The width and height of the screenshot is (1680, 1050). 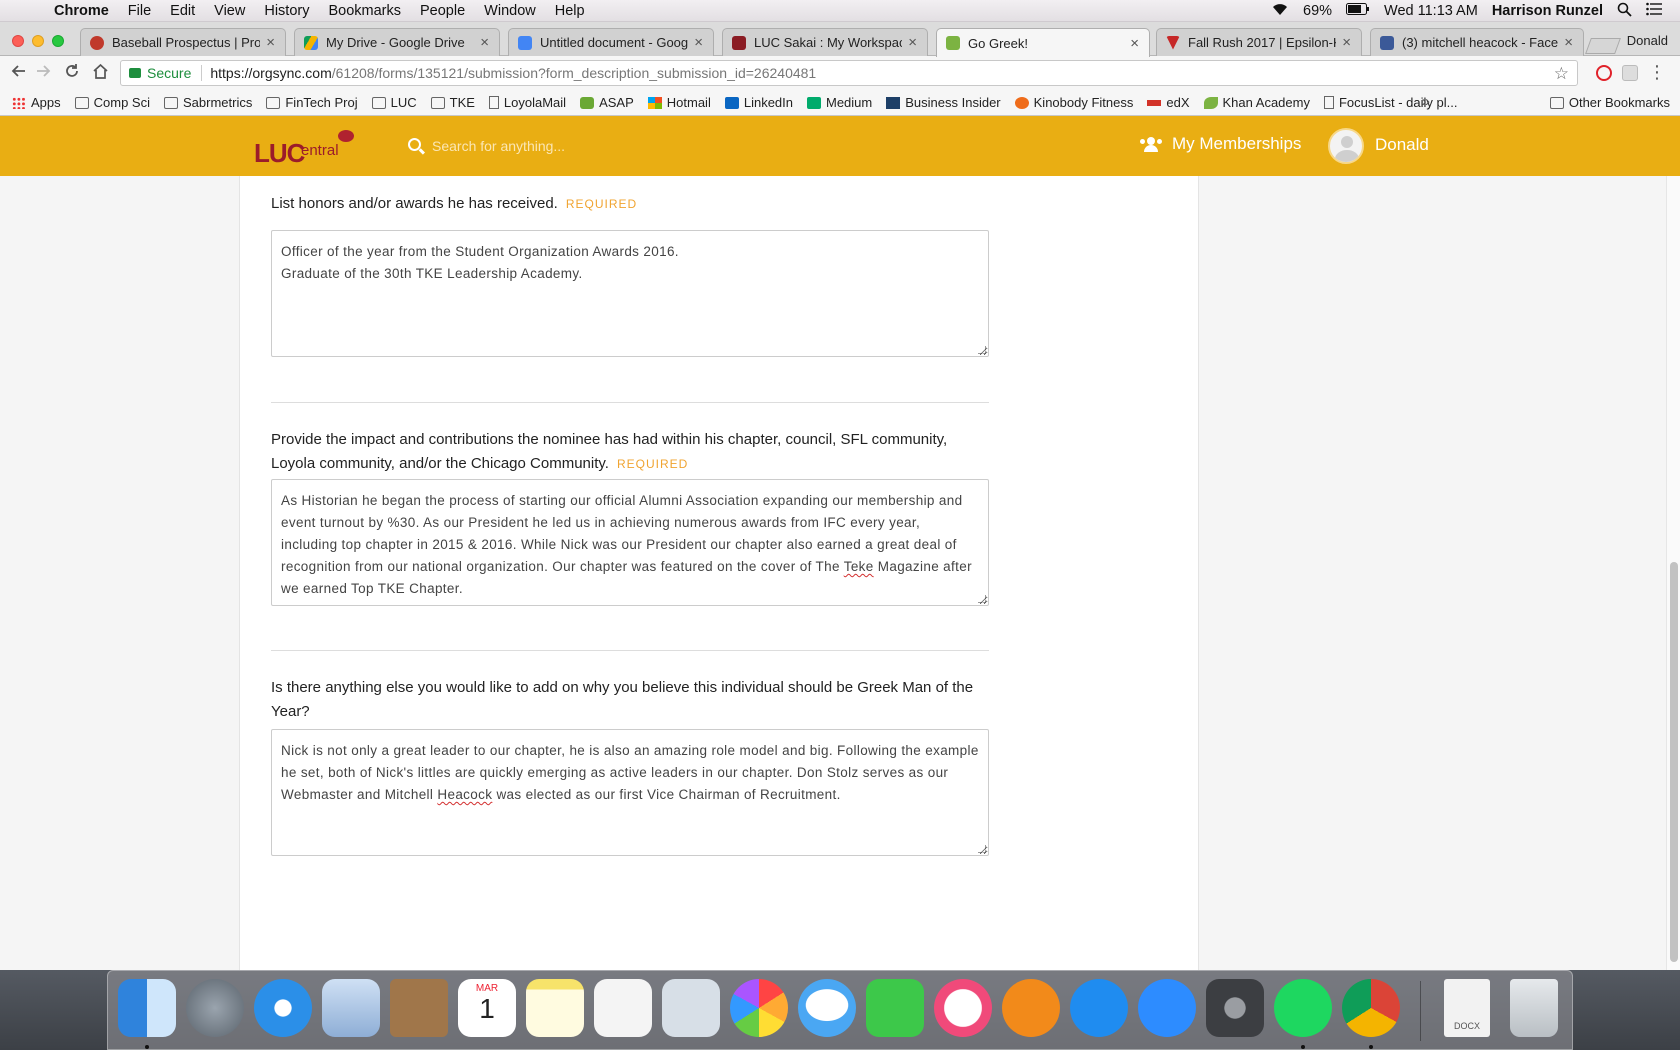 What do you see at coordinates (1647, 40) in the screenshot?
I see `chrome-profile-button: Donald` at bounding box center [1647, 40].